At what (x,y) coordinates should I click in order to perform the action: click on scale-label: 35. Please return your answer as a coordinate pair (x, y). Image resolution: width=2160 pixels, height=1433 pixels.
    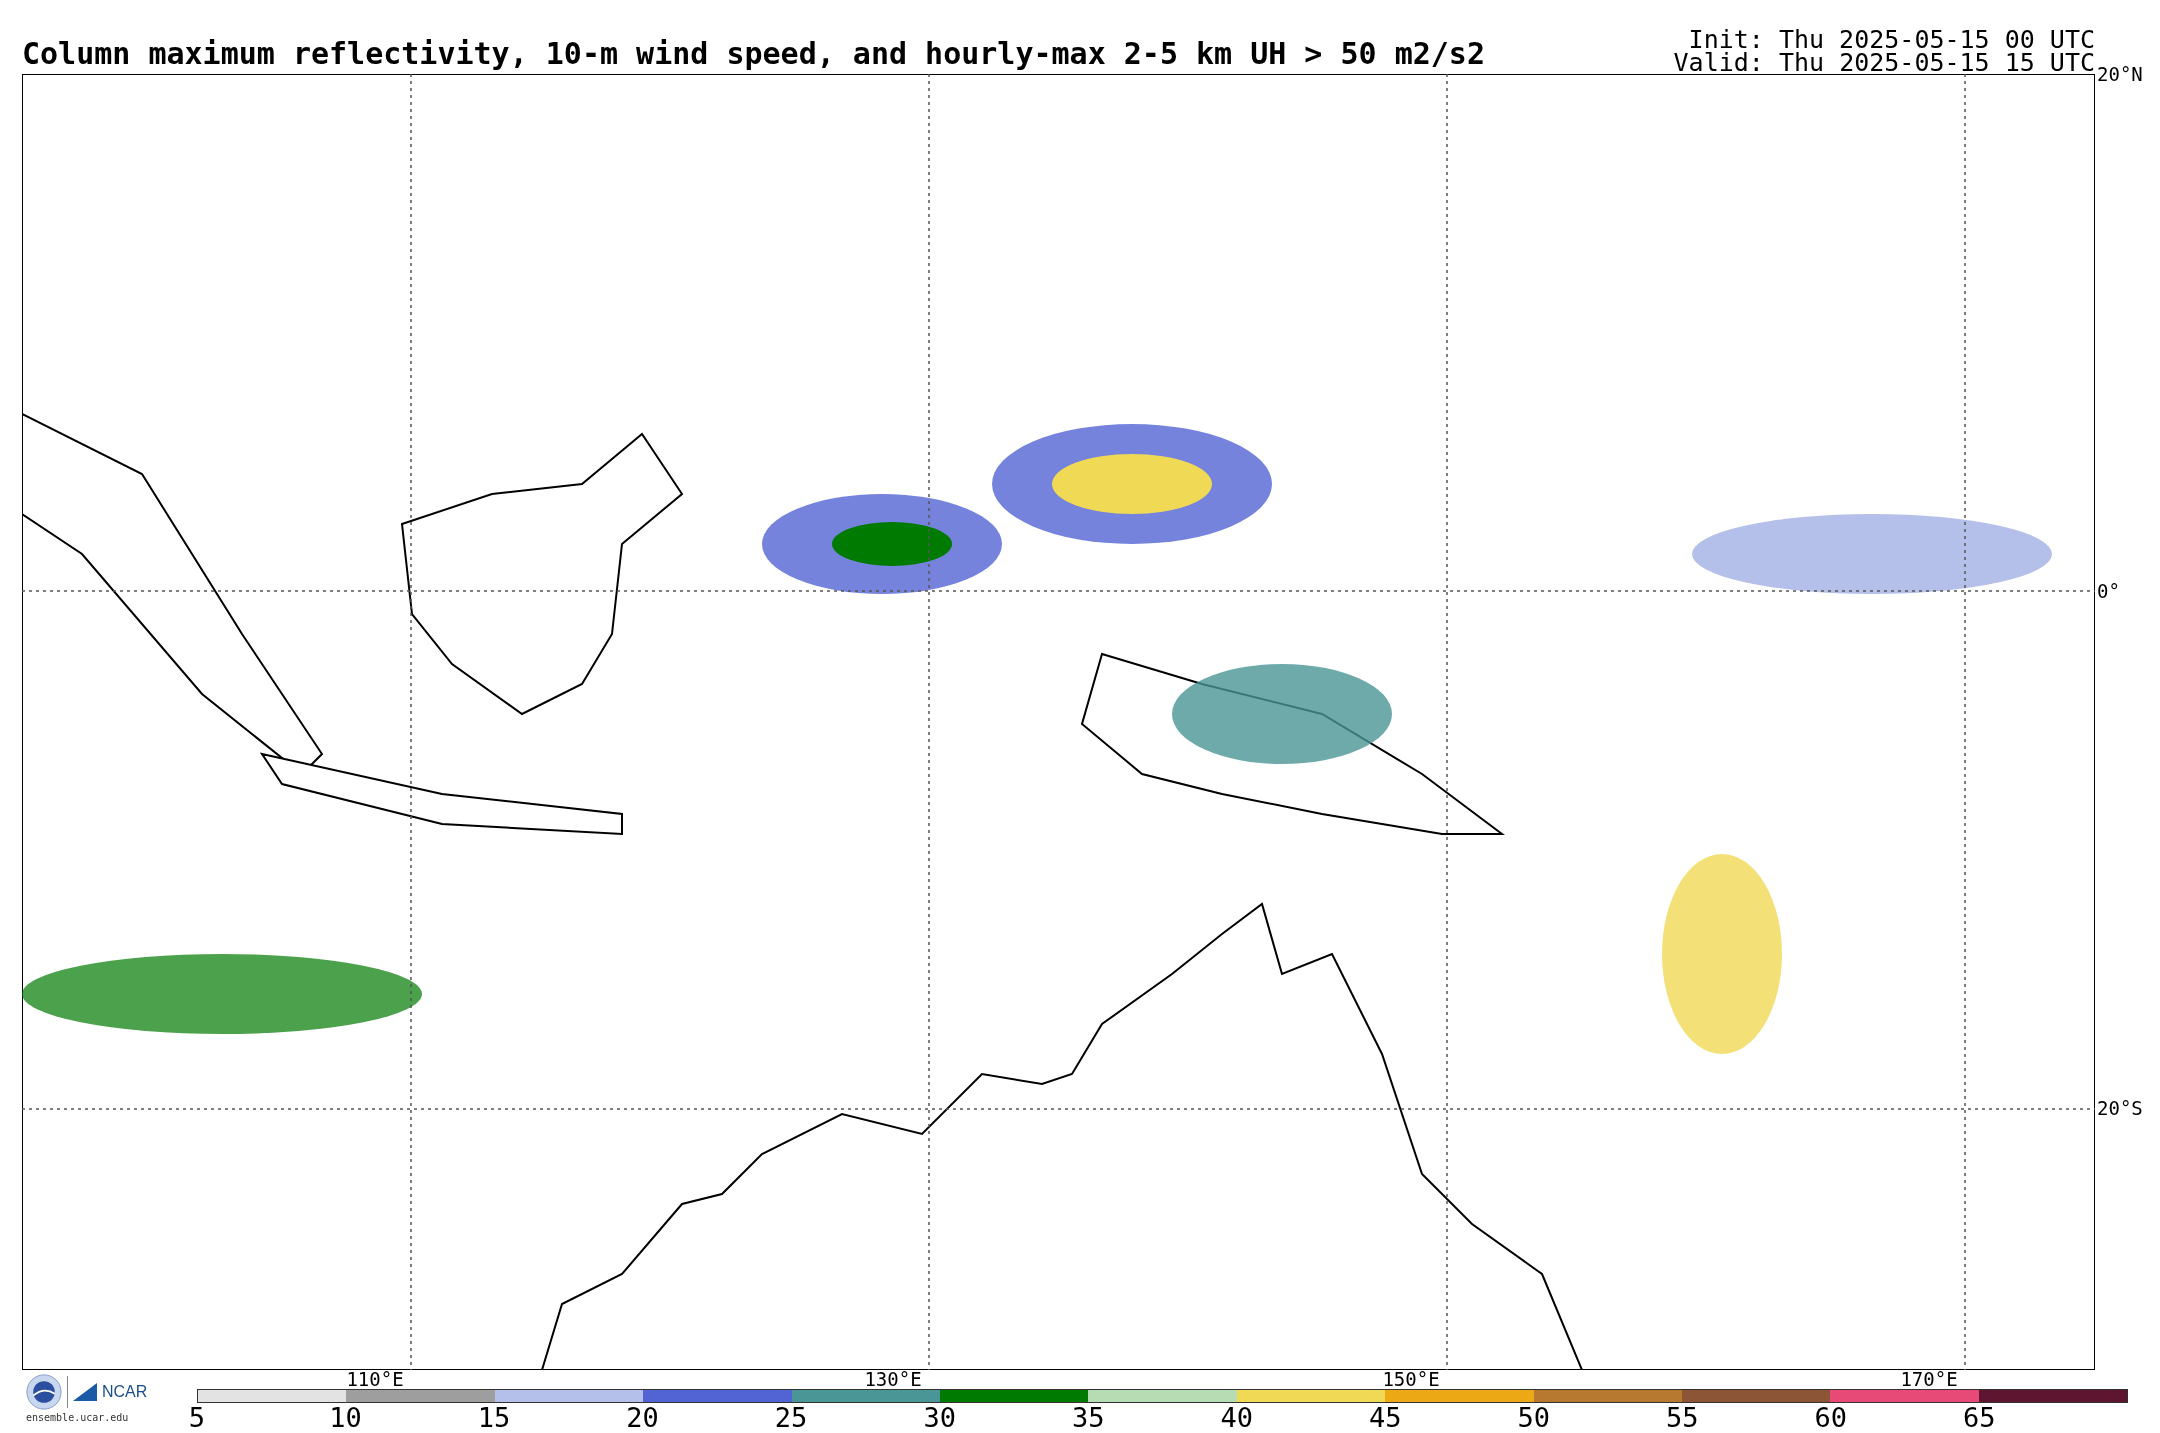
    Looking at the image, I should click on (1088, 1418).